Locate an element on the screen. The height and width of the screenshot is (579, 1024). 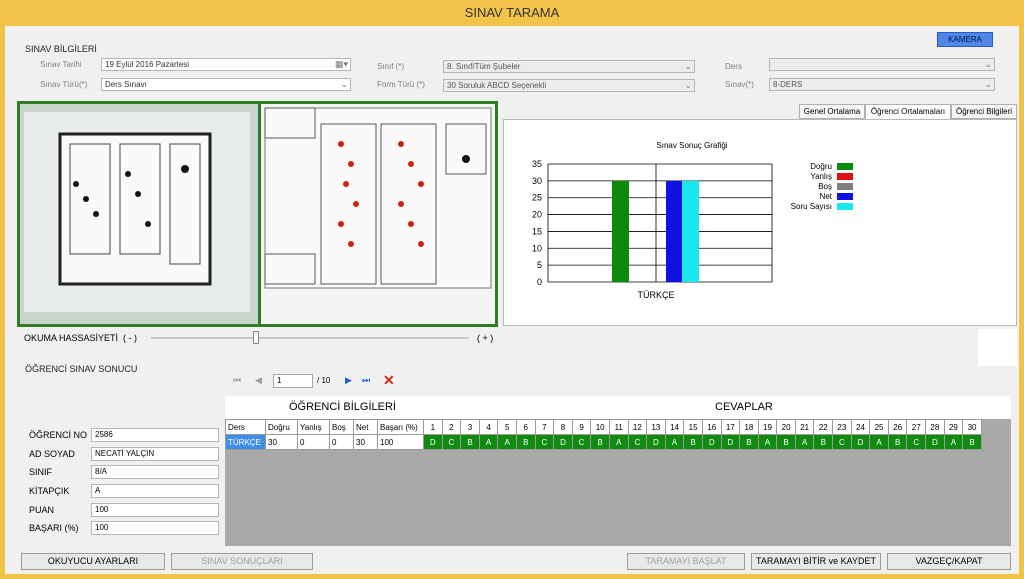
column-header: 1 is located at coordinates (433, 427).